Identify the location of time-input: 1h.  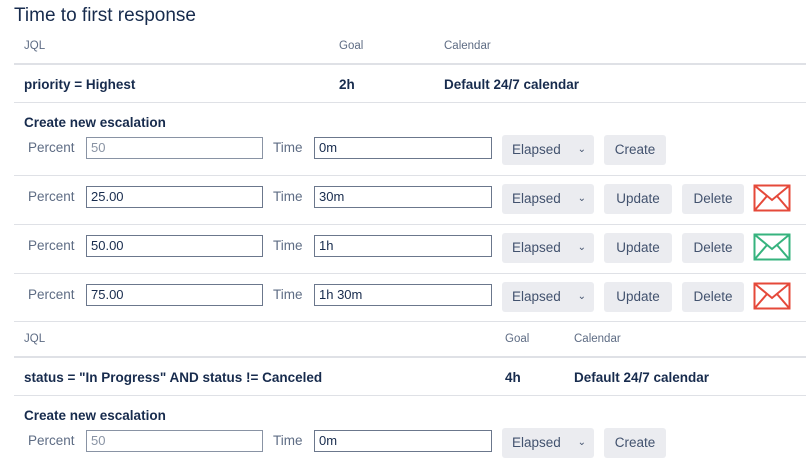
(403, 246).